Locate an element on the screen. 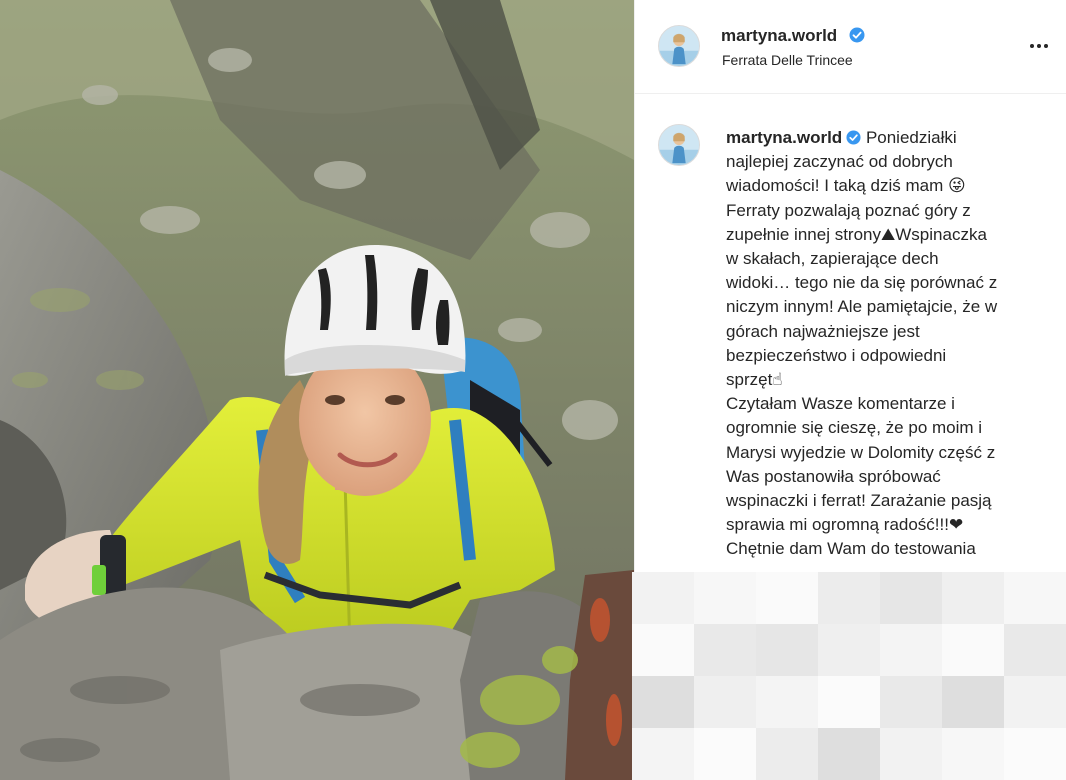  caption-line: niczym innym! Ale pamiętajcie, że w is located at coordinates (862, 307).